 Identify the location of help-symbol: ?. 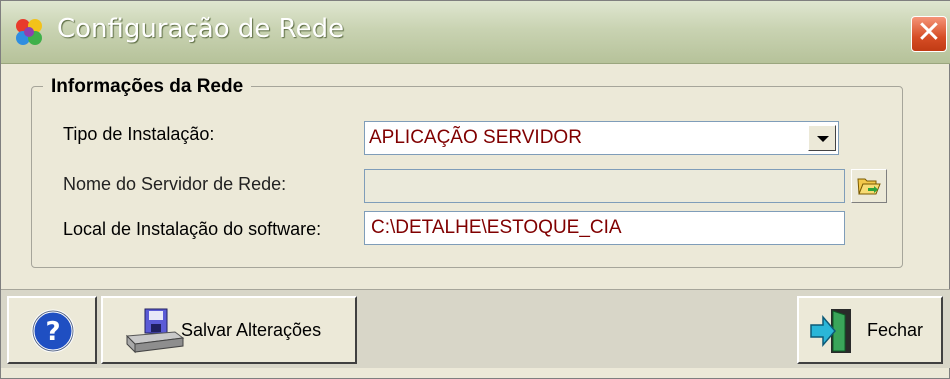
(52, 332).